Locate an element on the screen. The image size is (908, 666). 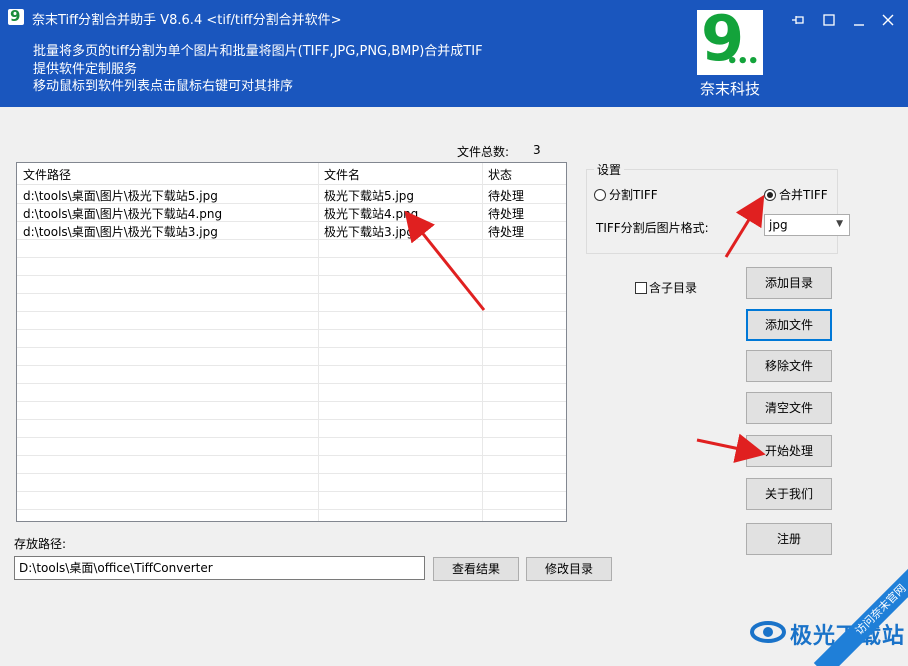
column-header-path: 文件路径 is located at coordinates (168, 174).